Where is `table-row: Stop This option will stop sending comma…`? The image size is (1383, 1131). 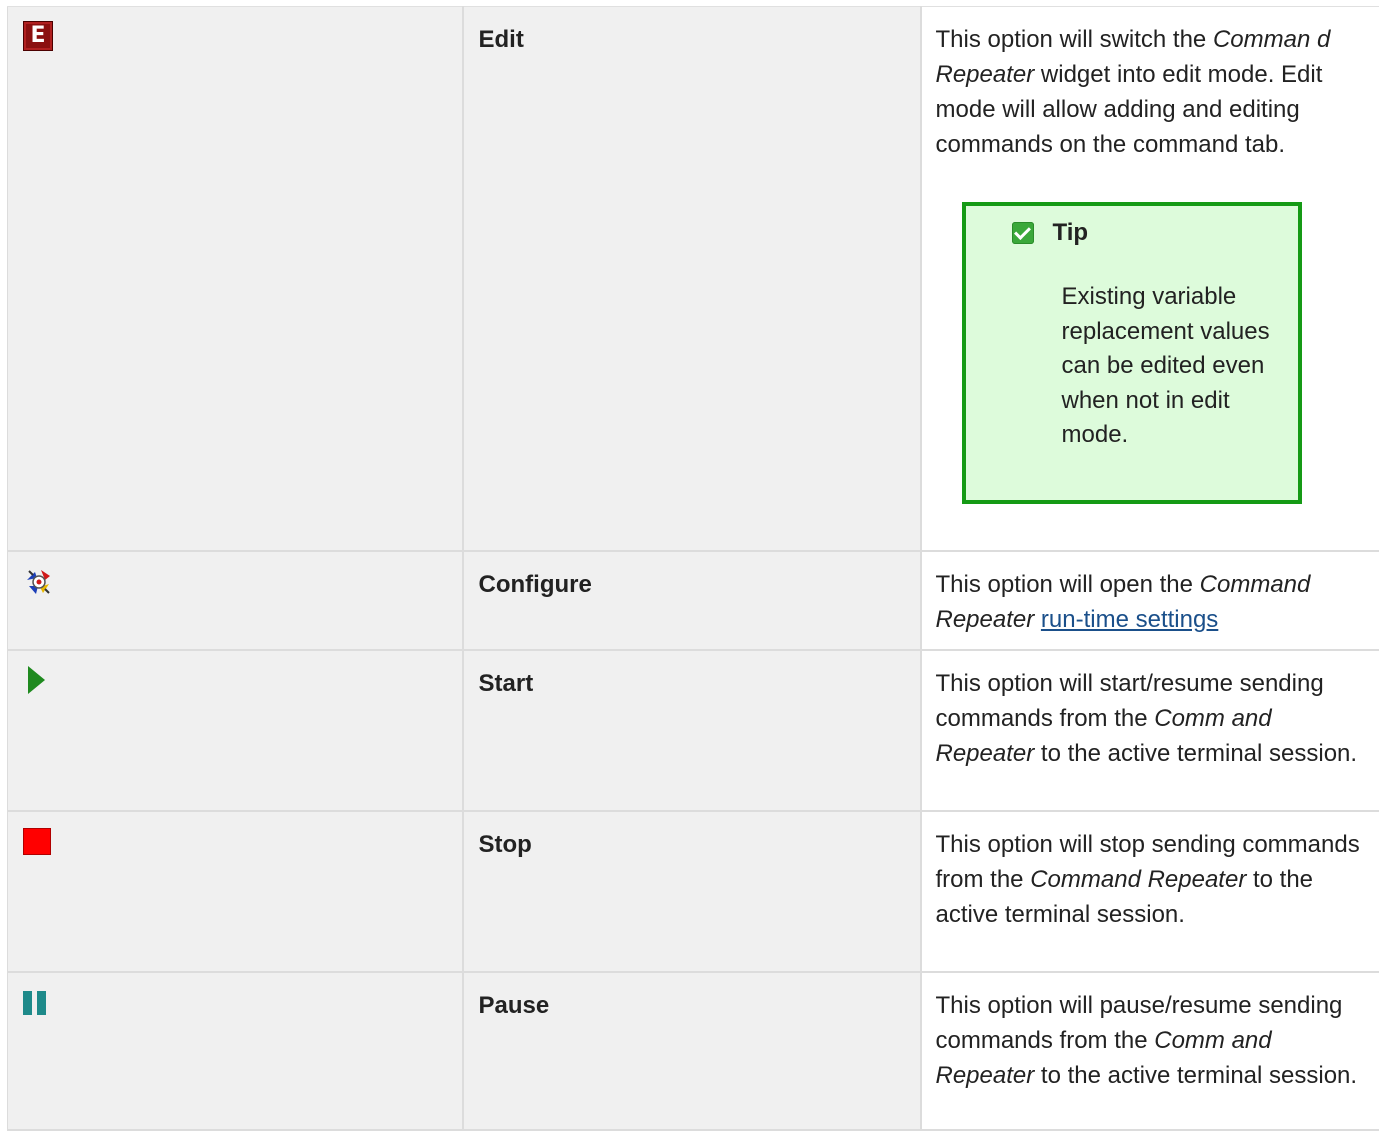
table-row: Stop This option will stop sending comma… is located at coordinates (693, 891).